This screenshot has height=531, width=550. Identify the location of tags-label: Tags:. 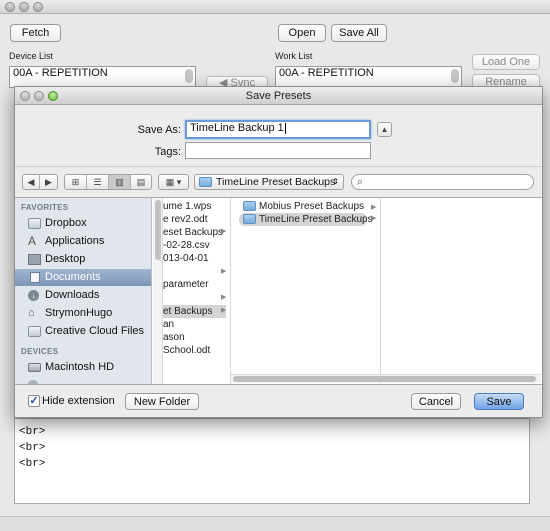
(167, 152).